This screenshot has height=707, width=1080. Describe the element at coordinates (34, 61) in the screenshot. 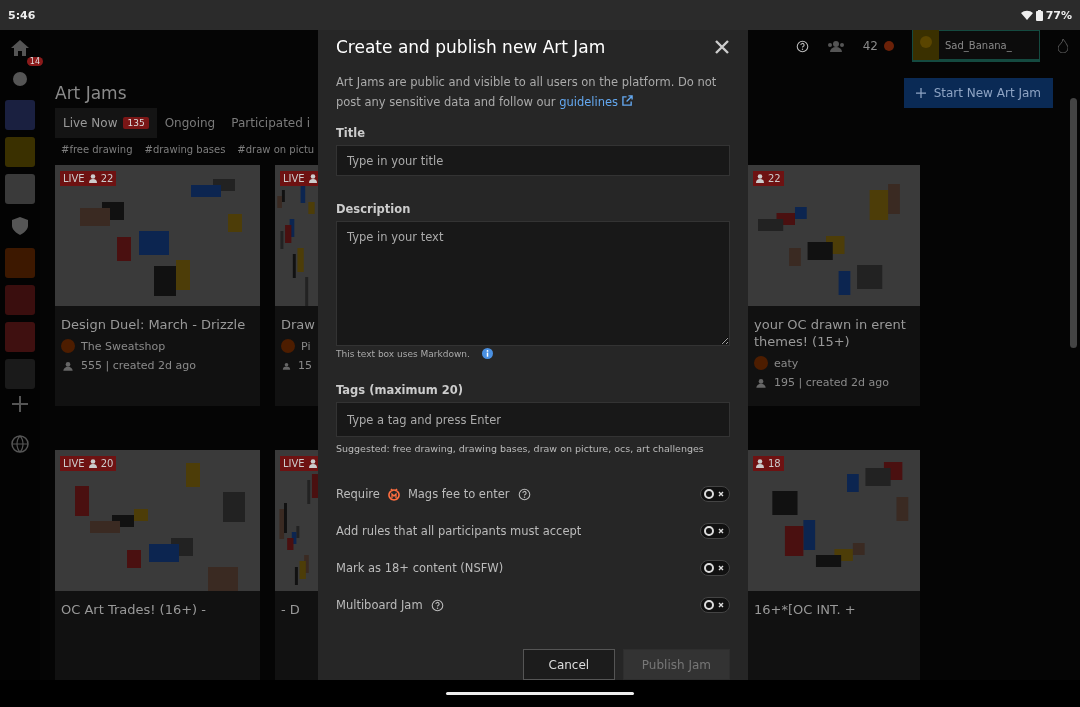

I see `notification-badge: 14` at that location.